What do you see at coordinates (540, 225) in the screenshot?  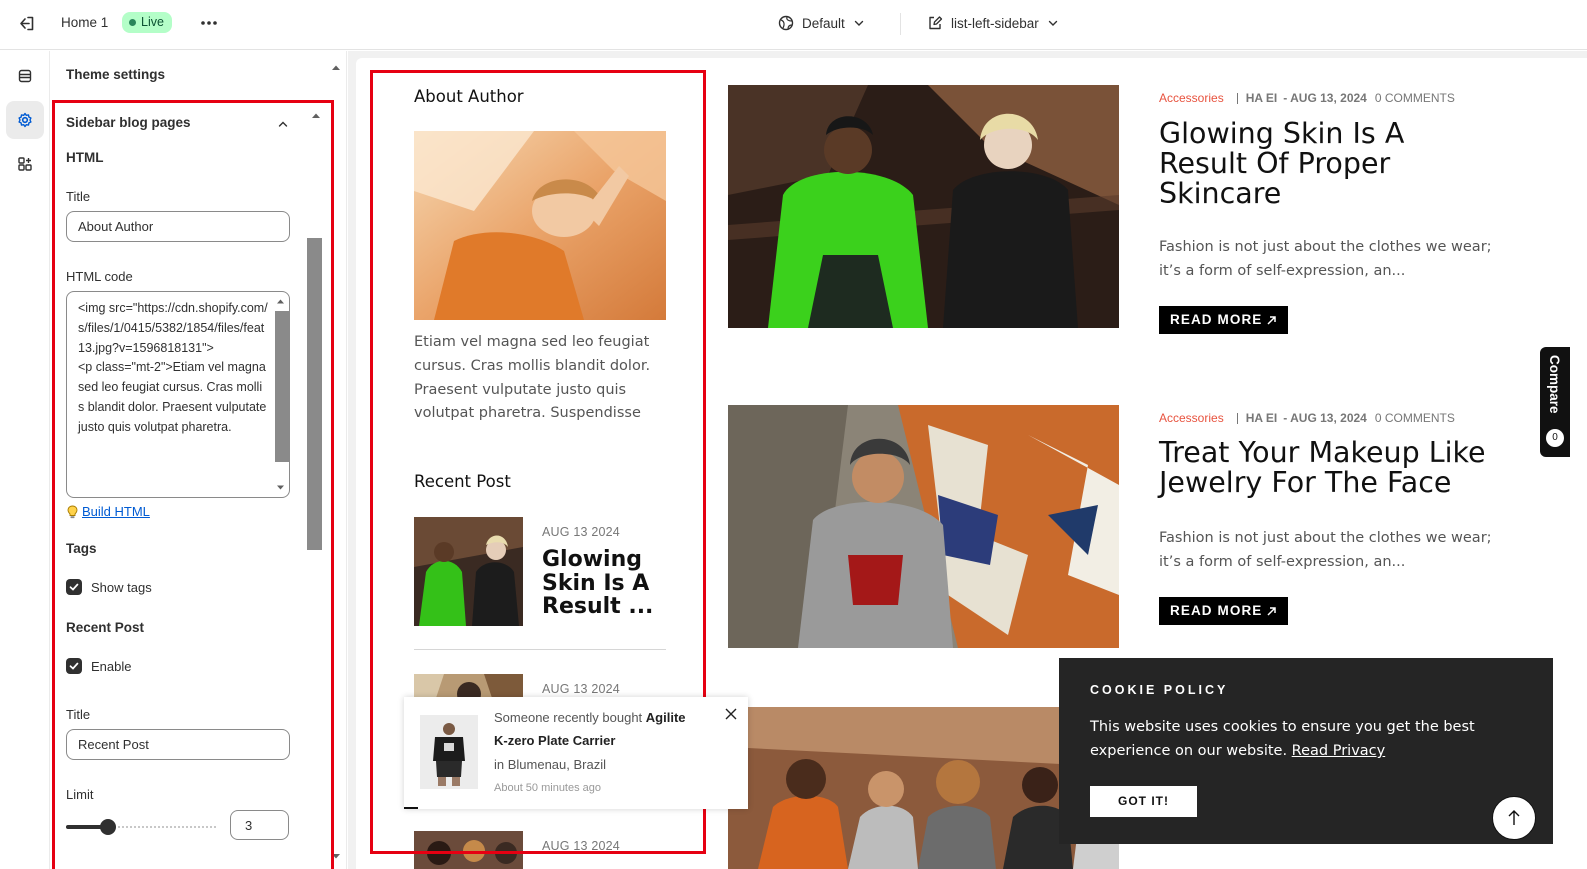 I see `author-image` at bounding box center [540, 225].